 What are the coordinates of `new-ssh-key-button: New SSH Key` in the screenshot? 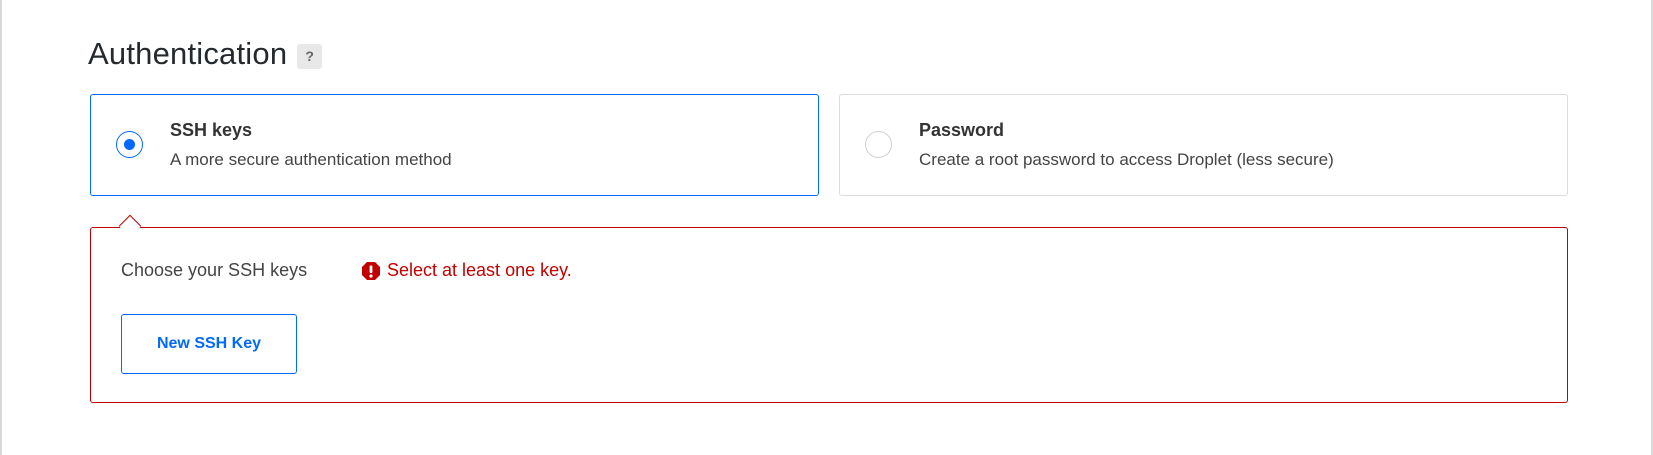 It's located at (209, 344).